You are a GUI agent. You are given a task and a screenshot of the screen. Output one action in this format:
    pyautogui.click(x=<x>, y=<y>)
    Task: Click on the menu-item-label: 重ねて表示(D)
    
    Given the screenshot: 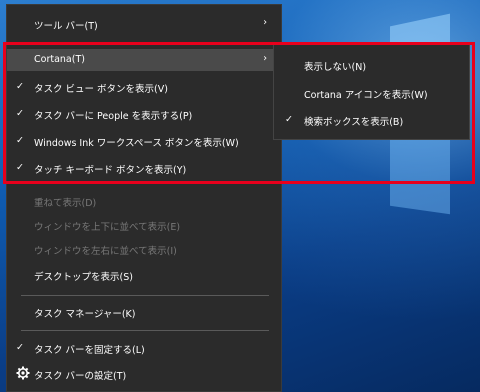 What is the action you would take?
    pyautogui.click(x=65, y=203)
    